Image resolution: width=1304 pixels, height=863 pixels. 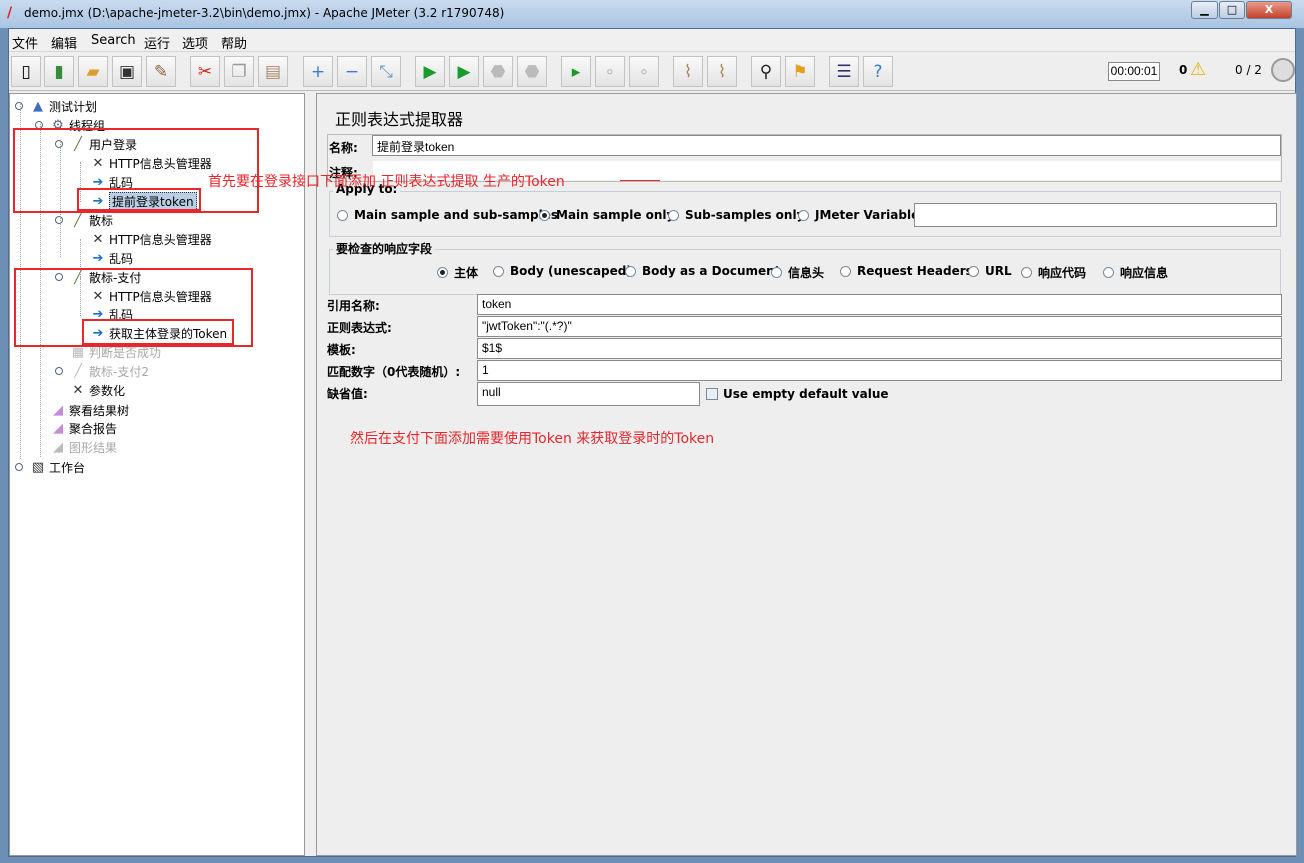 I want to click on start-icon: ▶, so click(x=430, y=71).